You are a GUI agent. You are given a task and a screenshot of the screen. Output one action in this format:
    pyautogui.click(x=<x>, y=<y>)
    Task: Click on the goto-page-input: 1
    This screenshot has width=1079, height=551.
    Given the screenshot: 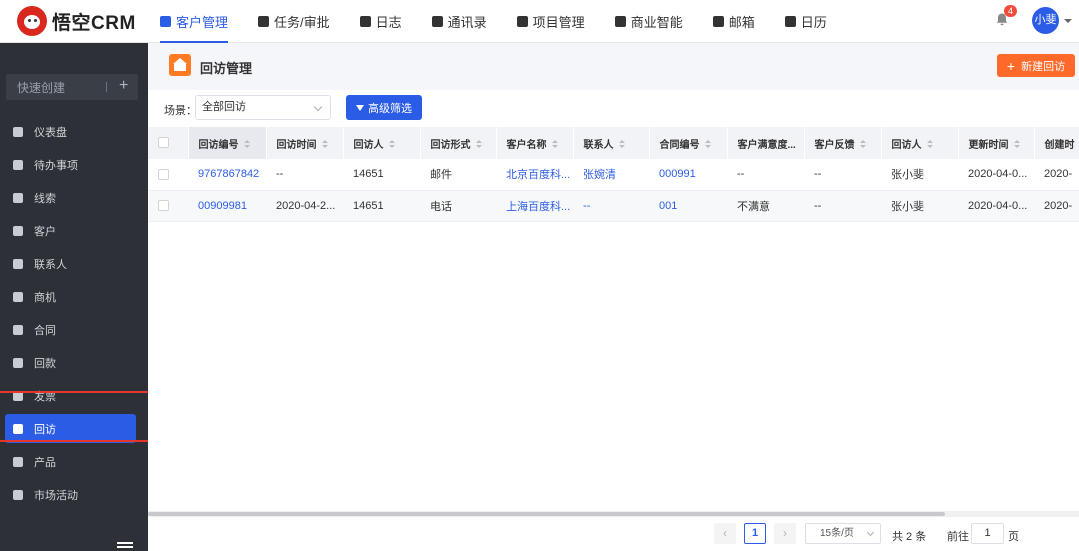 What is the action you would take?
    pyautogui.click(x=987, y=533)
    